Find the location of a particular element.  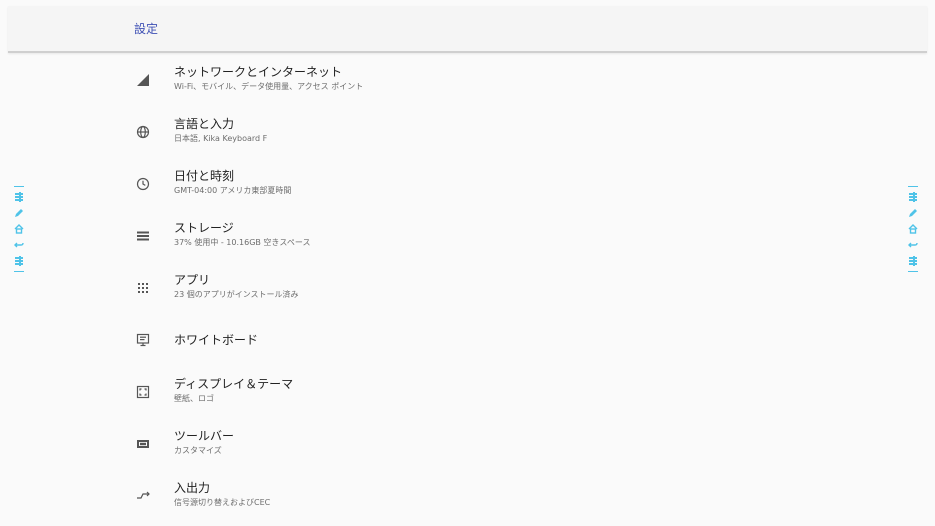

app-bar: 設定 is located at coordinates (467, 29).